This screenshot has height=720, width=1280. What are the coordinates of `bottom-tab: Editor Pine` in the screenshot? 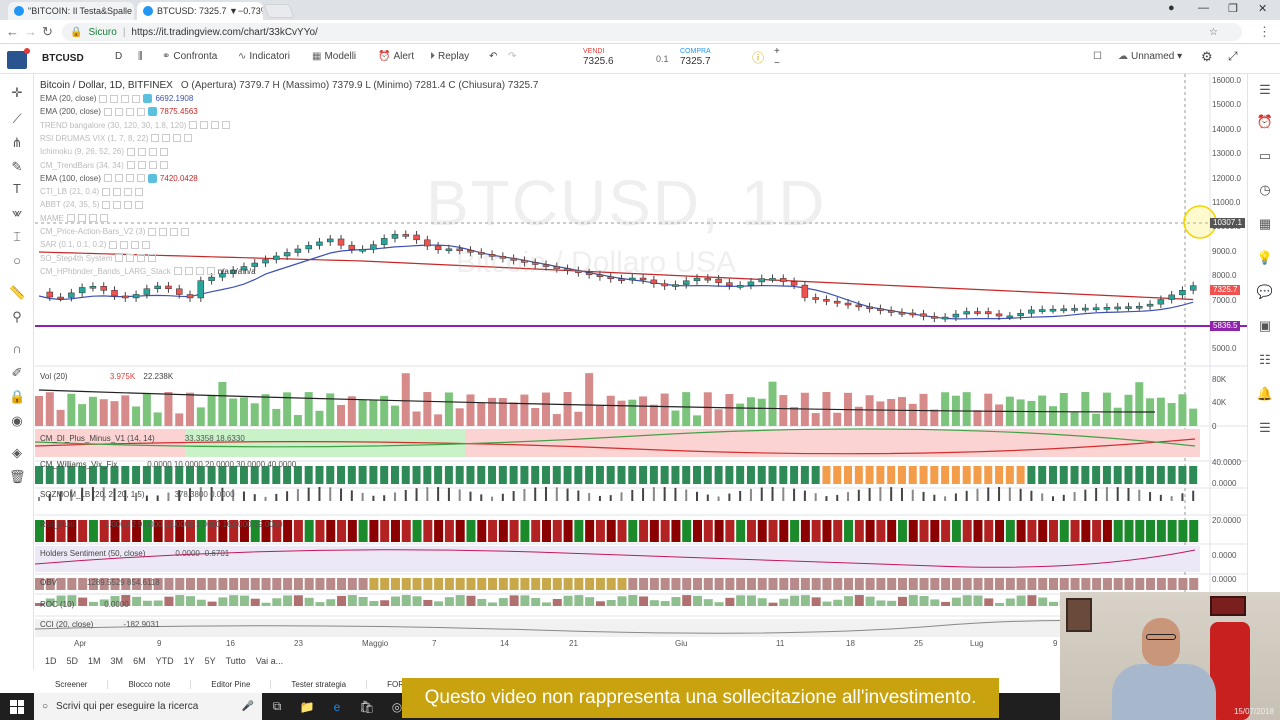 It's located at (231, 684).